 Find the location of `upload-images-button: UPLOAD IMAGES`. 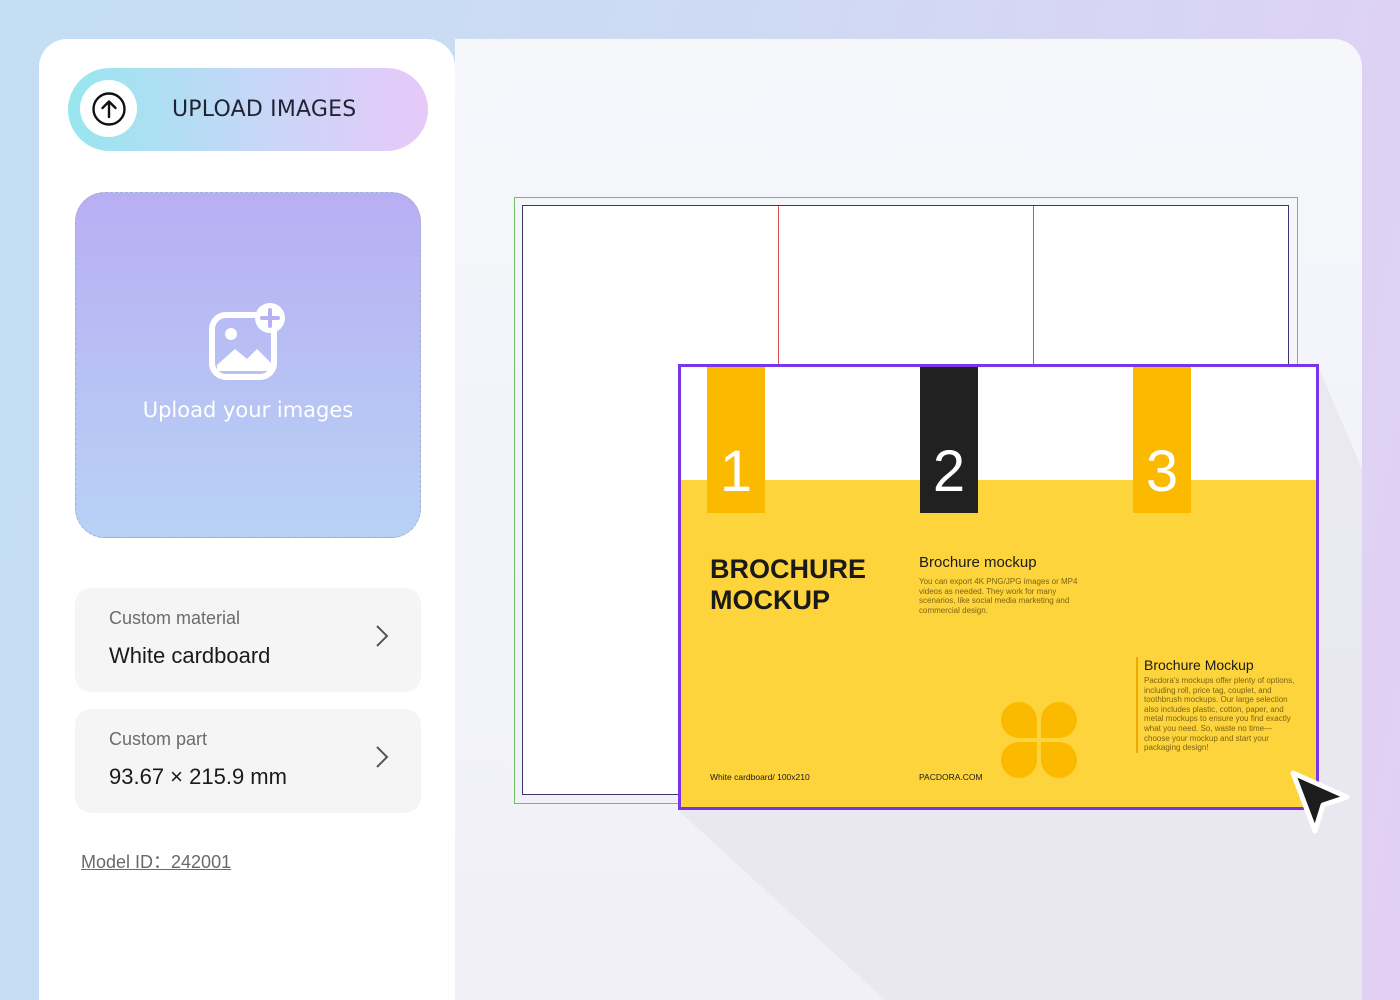

upload-images-button: UPLOAD IMAGES is located at coordinates (248, 109).